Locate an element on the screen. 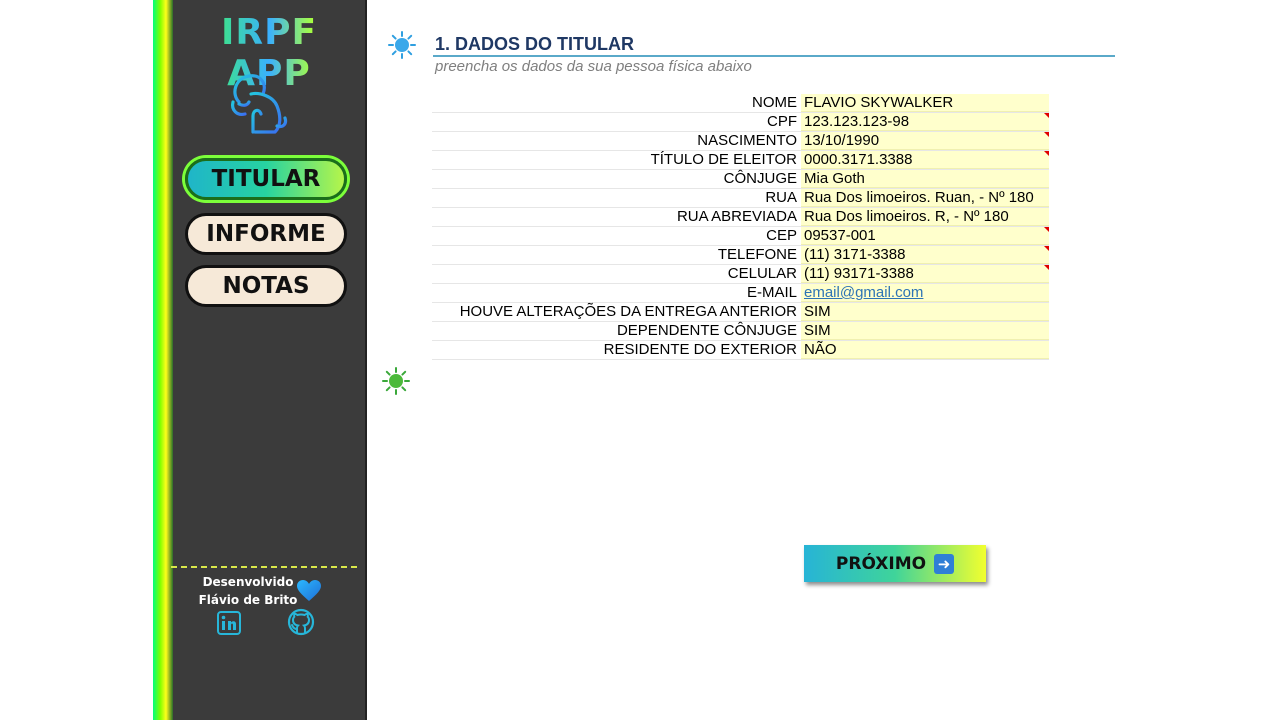 This screenshot has height=720, width=1280. developer-credit-line2: Flávio de Brito is located at coordinates (248, 600).